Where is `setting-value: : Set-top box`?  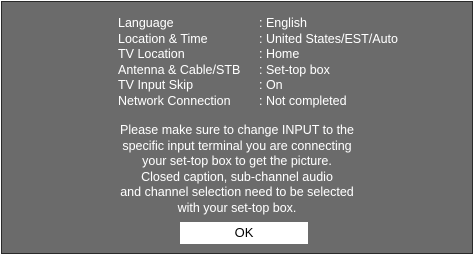 setting-value: : Set-top box is located at coordinates (294, 69).